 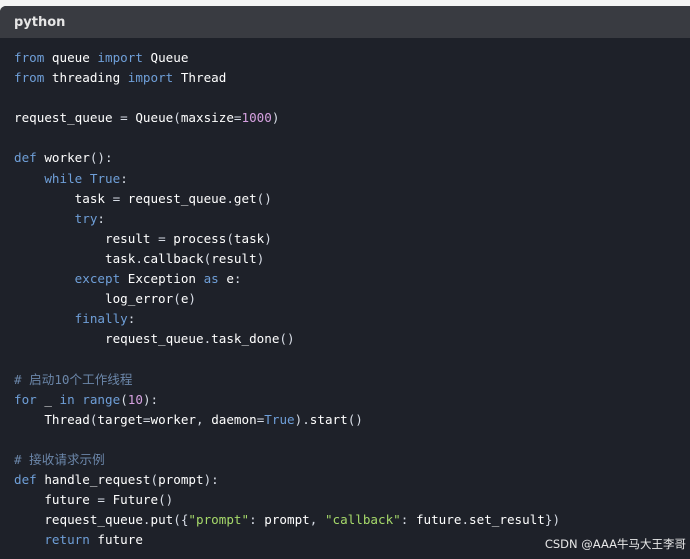 I want to click on csdn-watermark: CSDN @AAA牛马大王李哥, so click(x=615, y=544).